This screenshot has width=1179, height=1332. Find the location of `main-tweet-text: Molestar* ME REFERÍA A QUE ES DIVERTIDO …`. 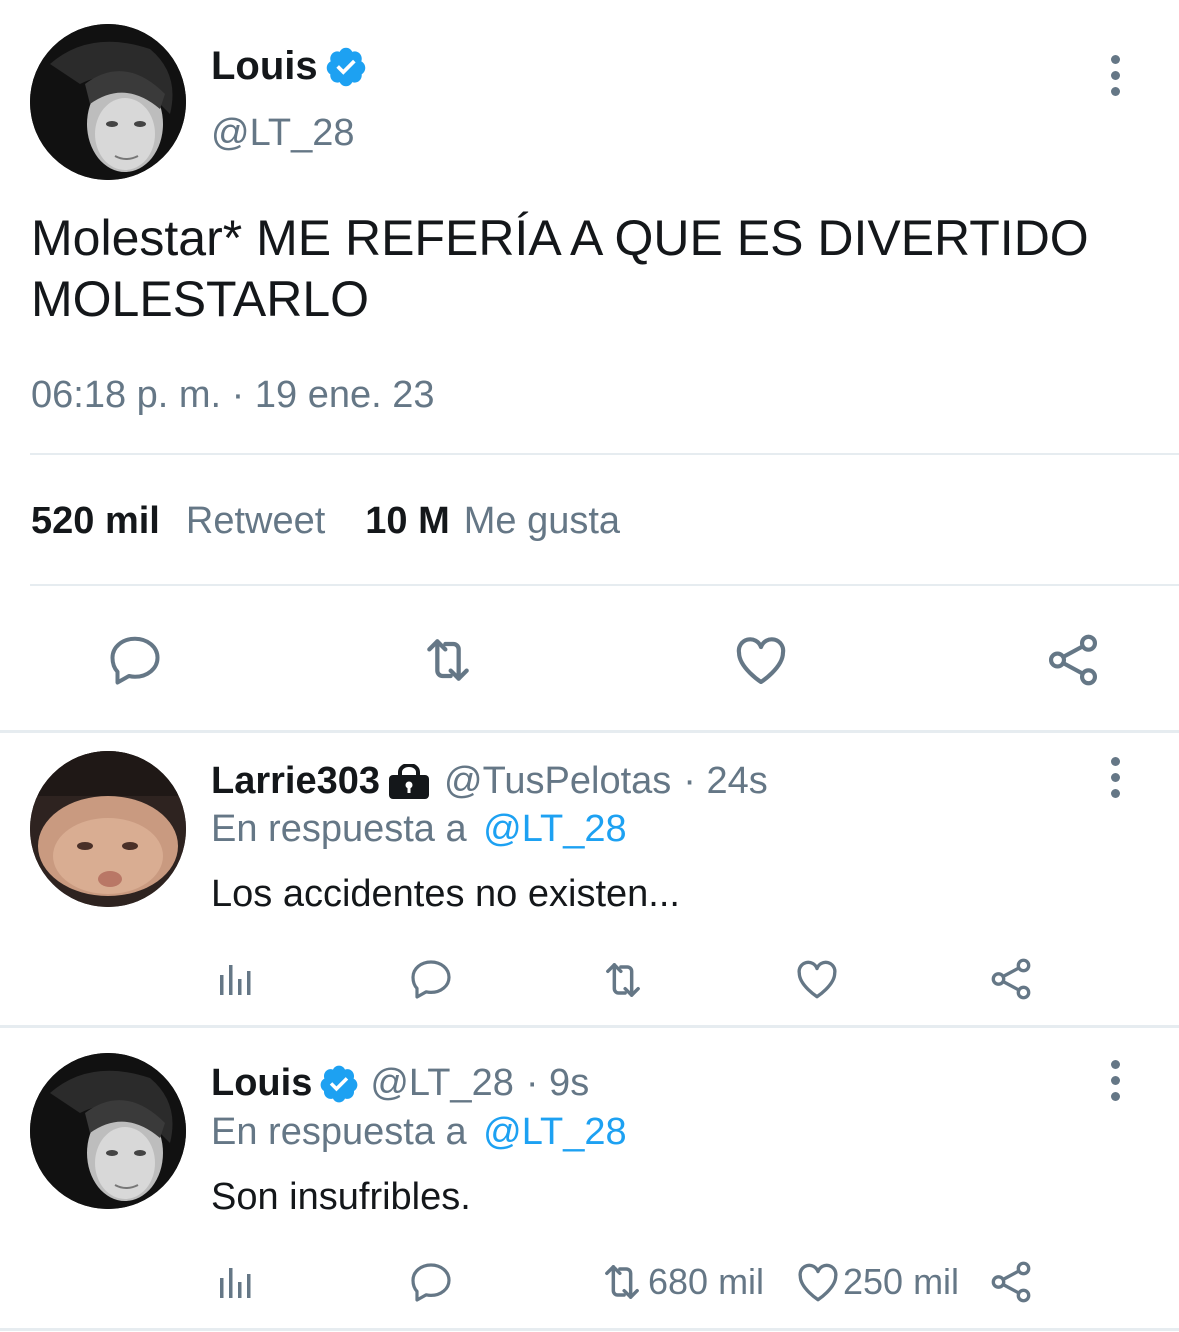

main-tweet-text: Molestar* ME REFERÍA A QUE ES DIVERTIDO … is located at coordinates (560, 268).